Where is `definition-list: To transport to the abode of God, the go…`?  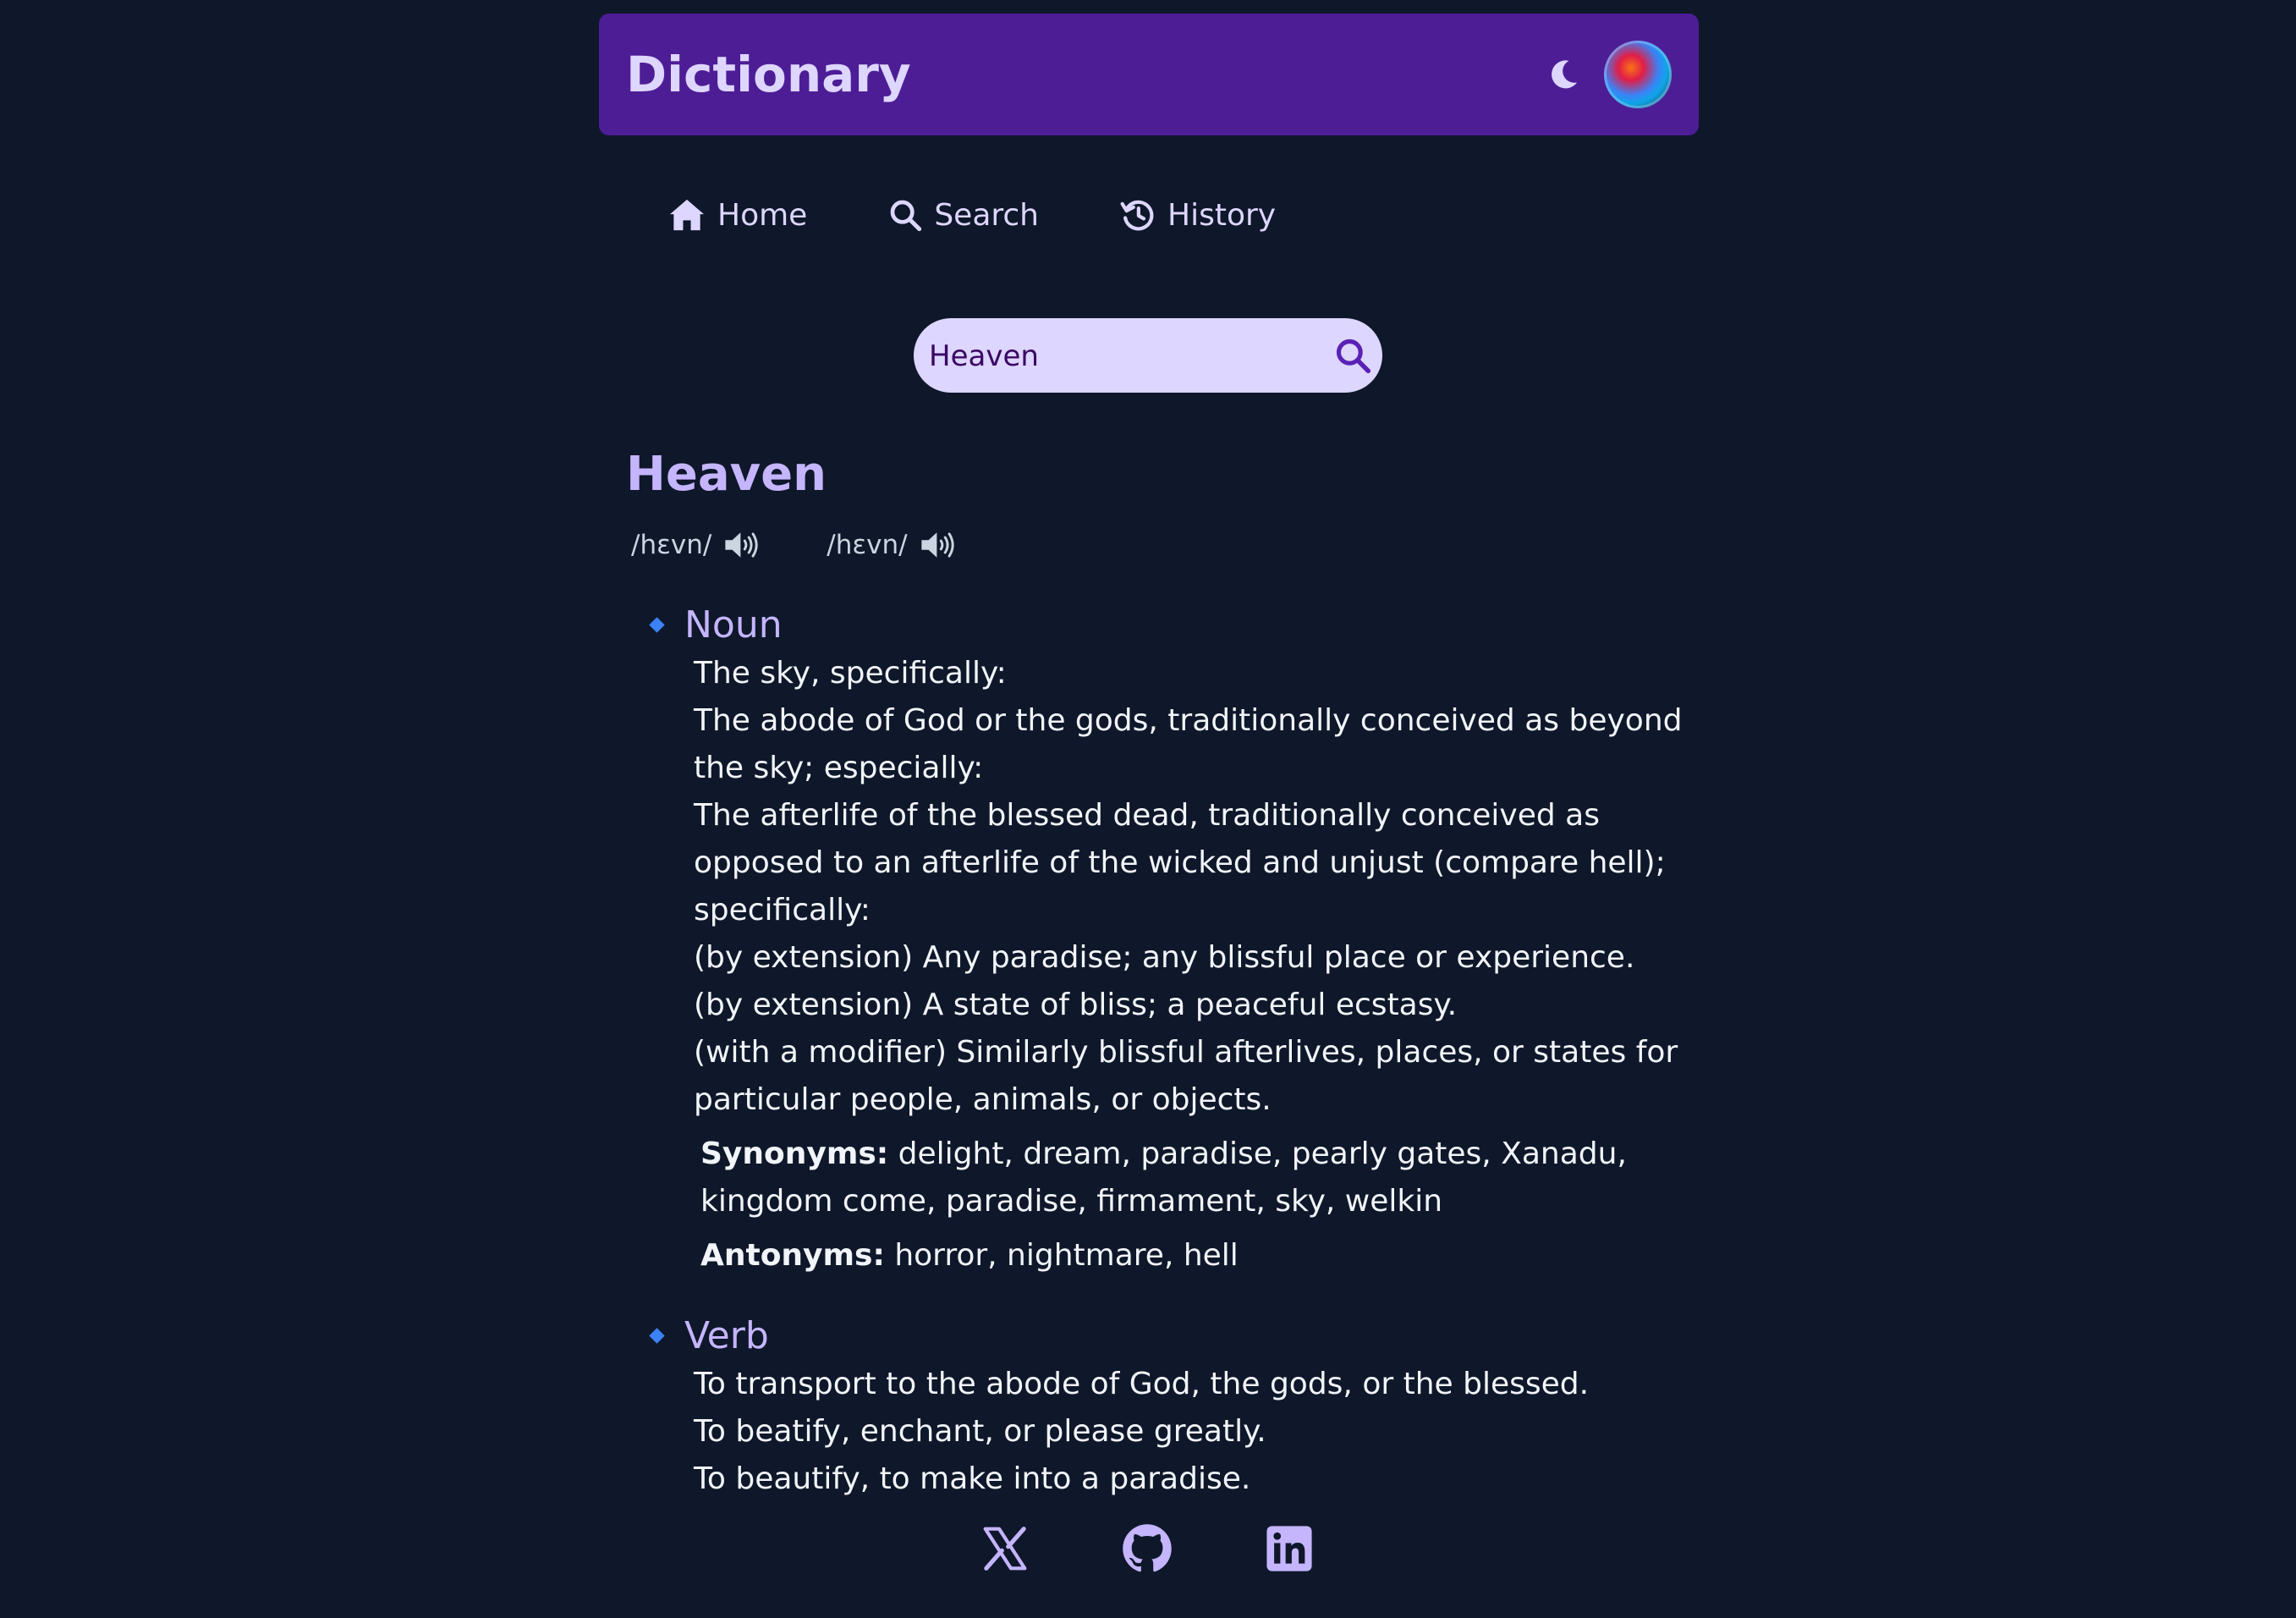 definition-list: To transport to the abode of God, the go… is located at coordinates (1189, 1432).